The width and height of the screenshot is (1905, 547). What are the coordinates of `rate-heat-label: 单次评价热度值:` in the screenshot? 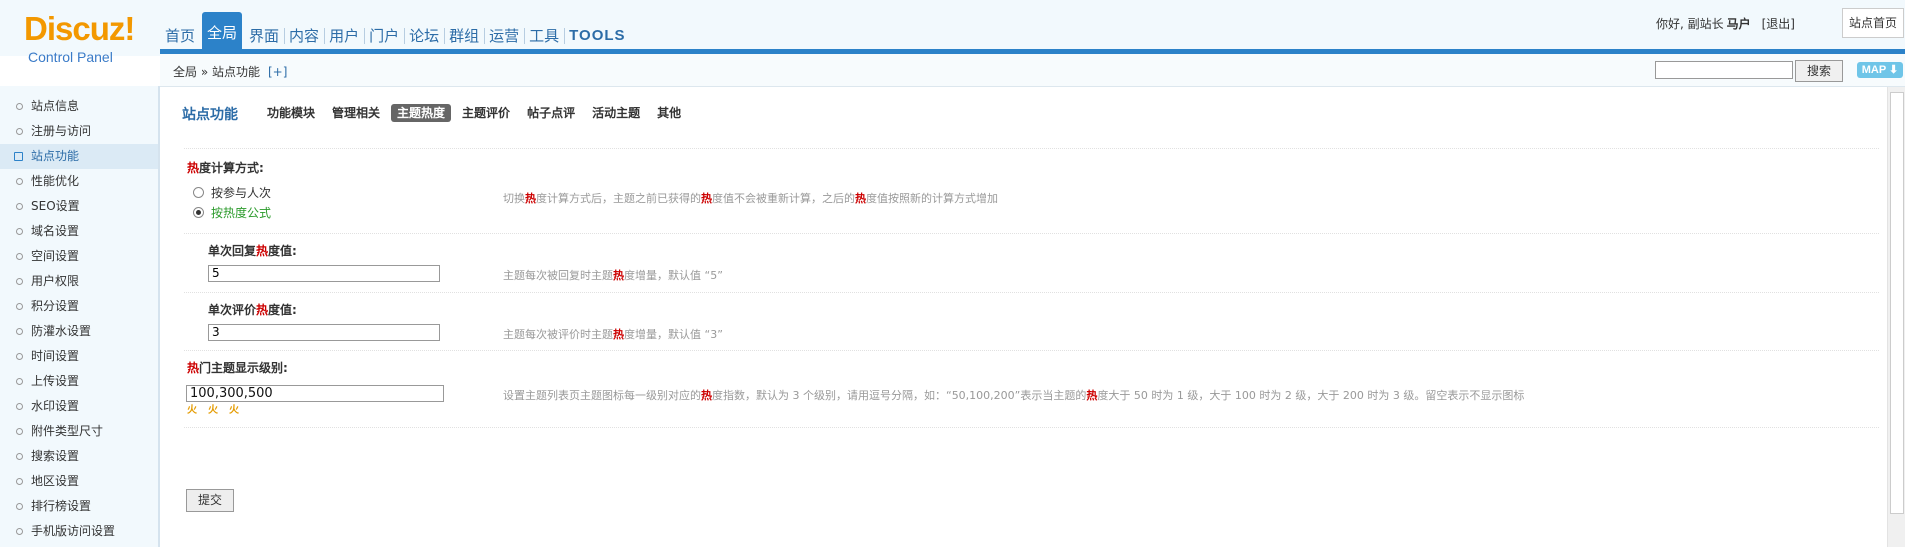 It's located at (252, 310).